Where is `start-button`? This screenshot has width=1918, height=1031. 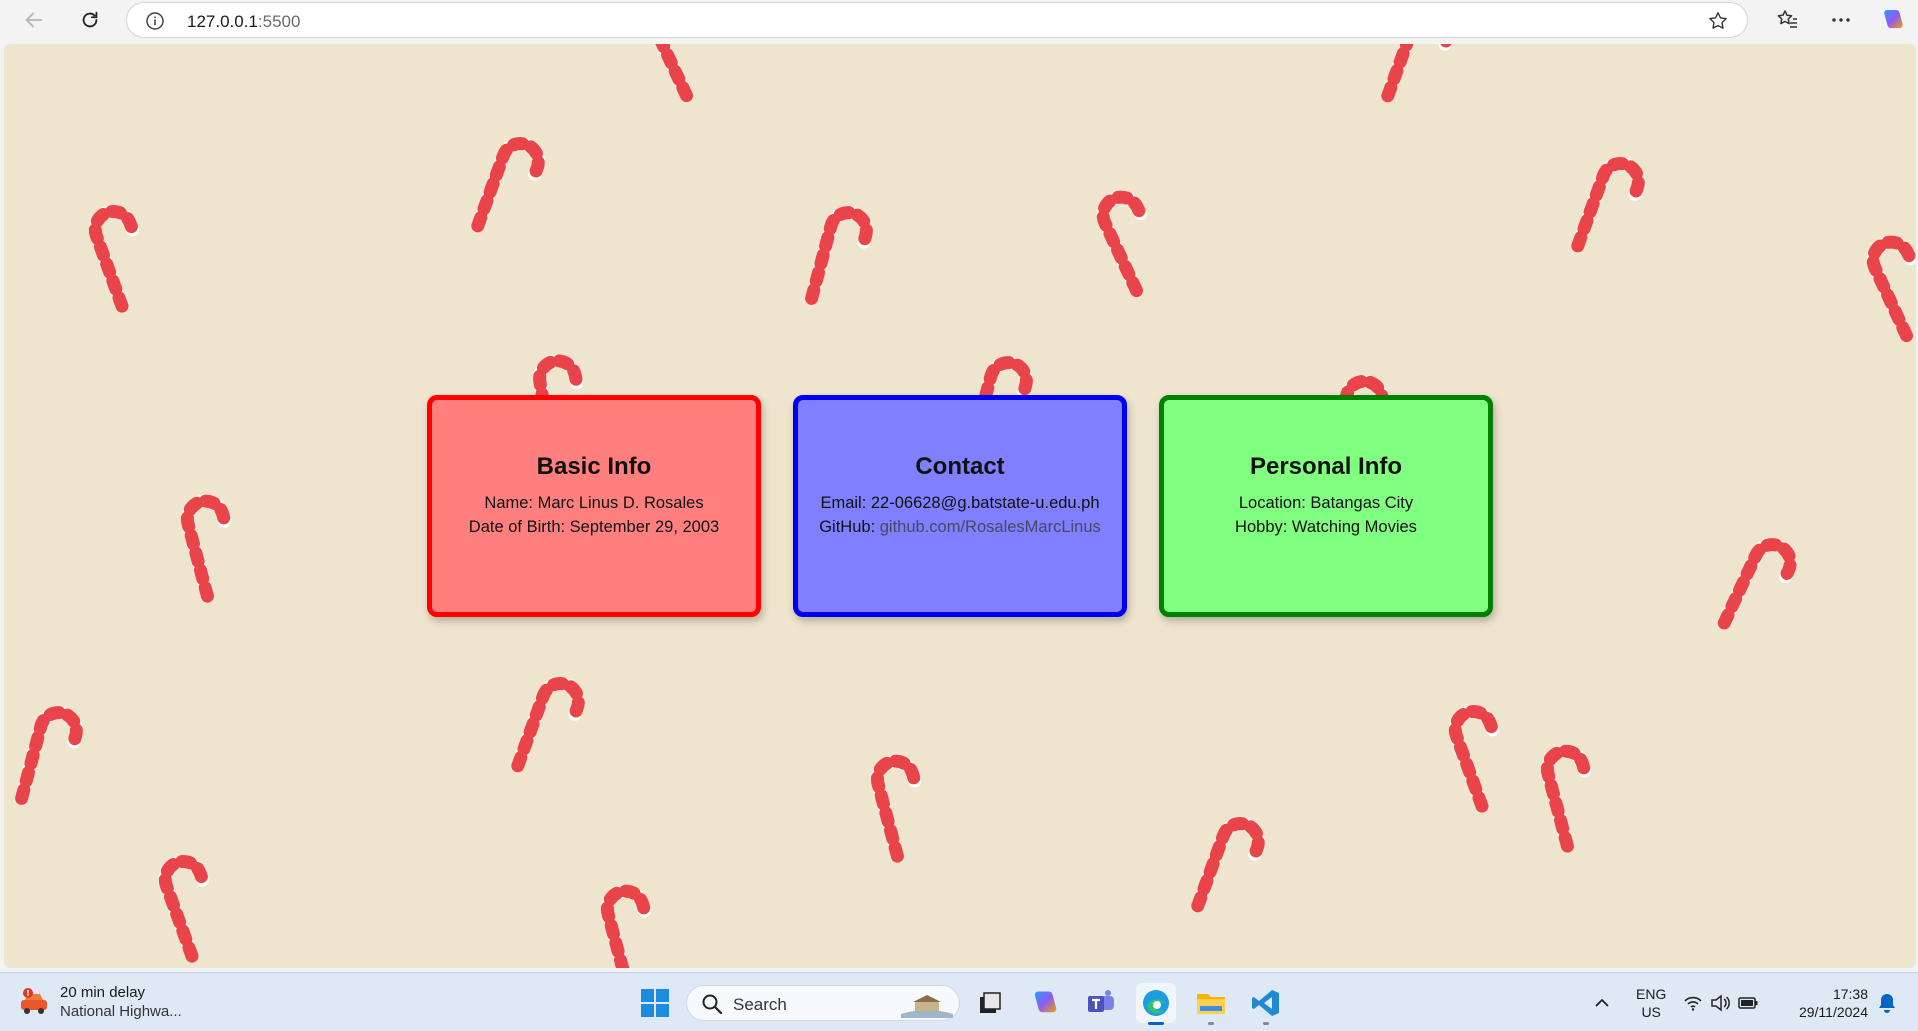
start-button is located at coordinates (655, 1003).